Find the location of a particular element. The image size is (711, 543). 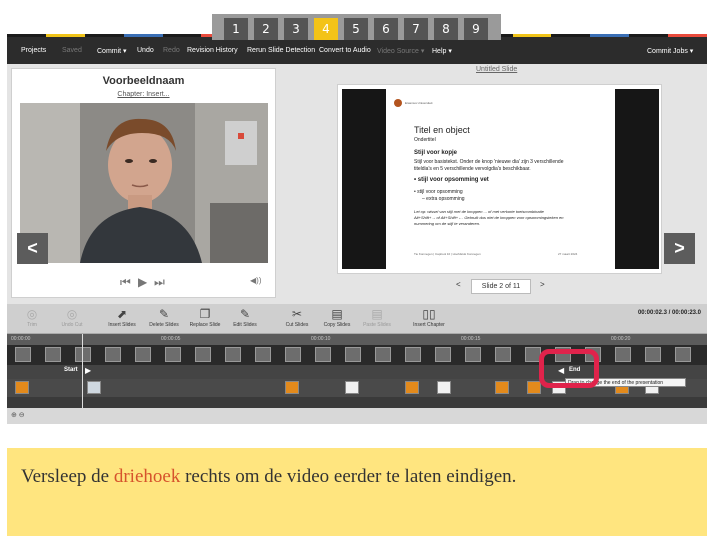

volume-icon: ◀)) is located at coordinates (255, 280).